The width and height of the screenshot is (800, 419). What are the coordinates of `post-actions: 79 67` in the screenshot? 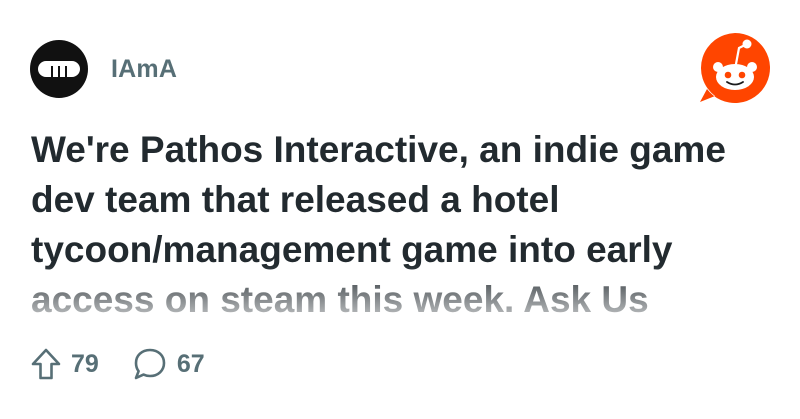 It's located at (118, 364).